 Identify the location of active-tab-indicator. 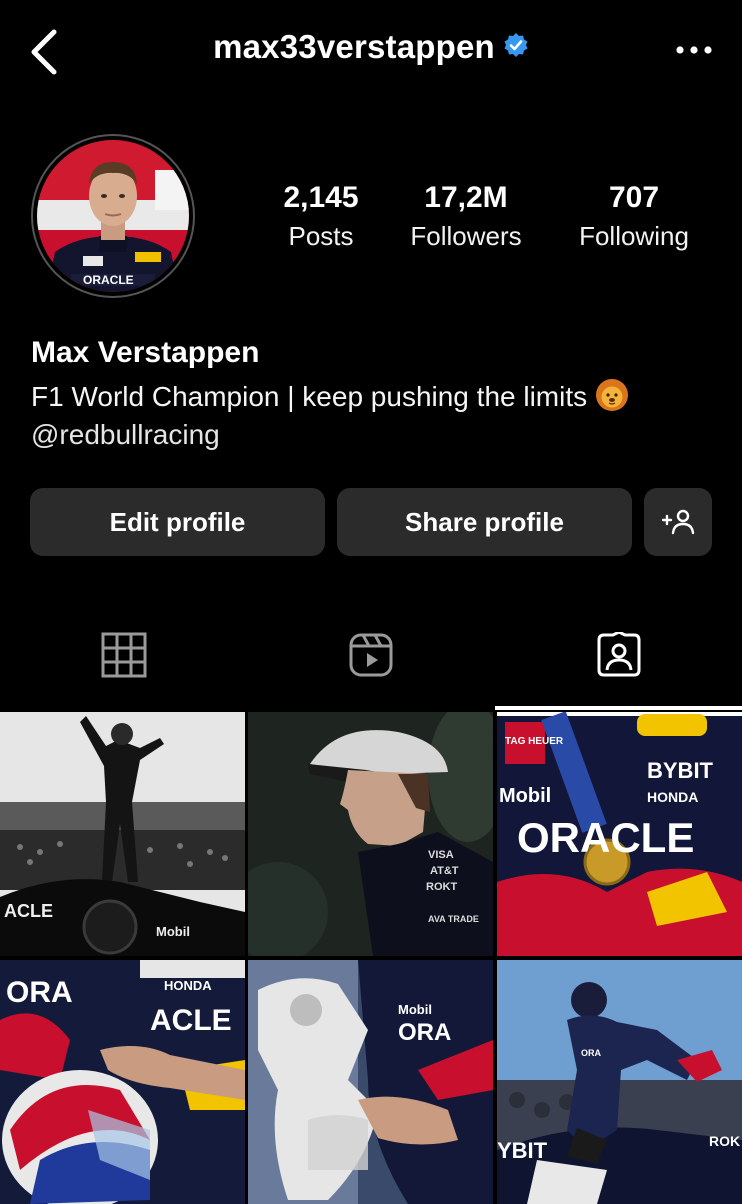
(618, 708).